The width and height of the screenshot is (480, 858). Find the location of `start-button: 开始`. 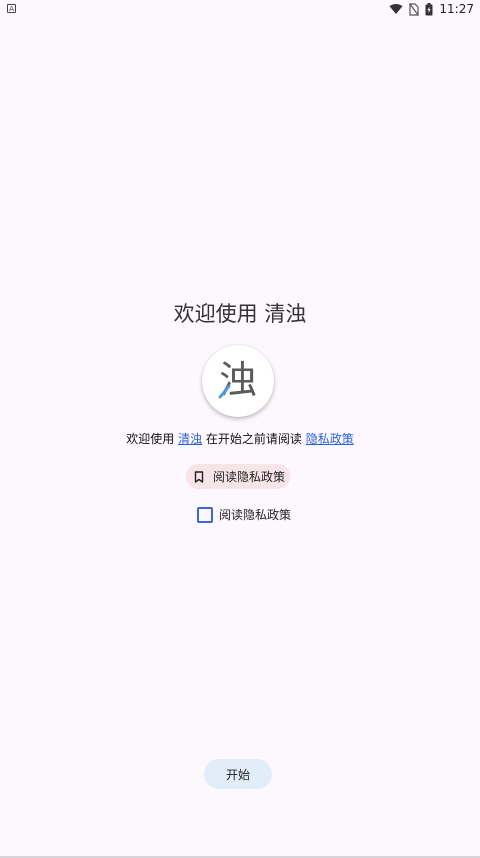

start-button: 开始 is located at coordinates (238, 774).